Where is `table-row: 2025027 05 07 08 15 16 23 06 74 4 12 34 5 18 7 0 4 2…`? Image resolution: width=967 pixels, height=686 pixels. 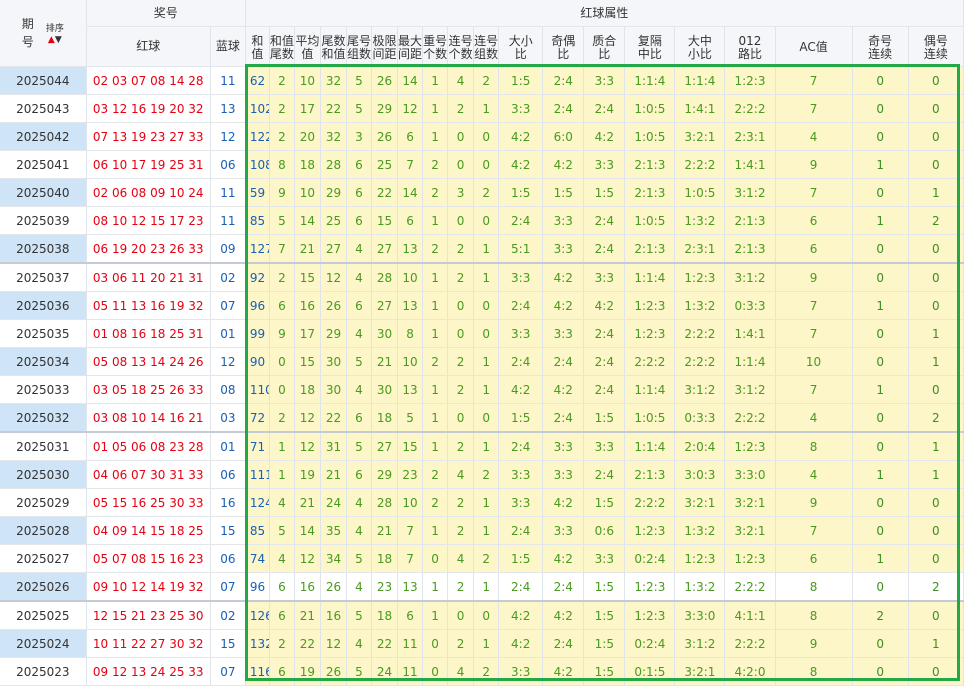 table-row: 2025027 05 07 08 15 16 23 06 74 4 12 34 5 18 7 0 4 2… is located at coordinates (482, 558).